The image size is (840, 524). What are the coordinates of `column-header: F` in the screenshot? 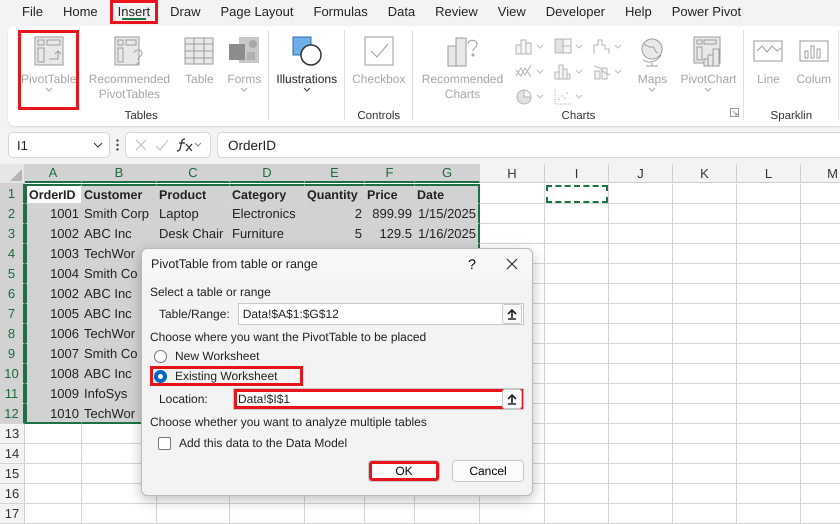 It's located at (390, 173).